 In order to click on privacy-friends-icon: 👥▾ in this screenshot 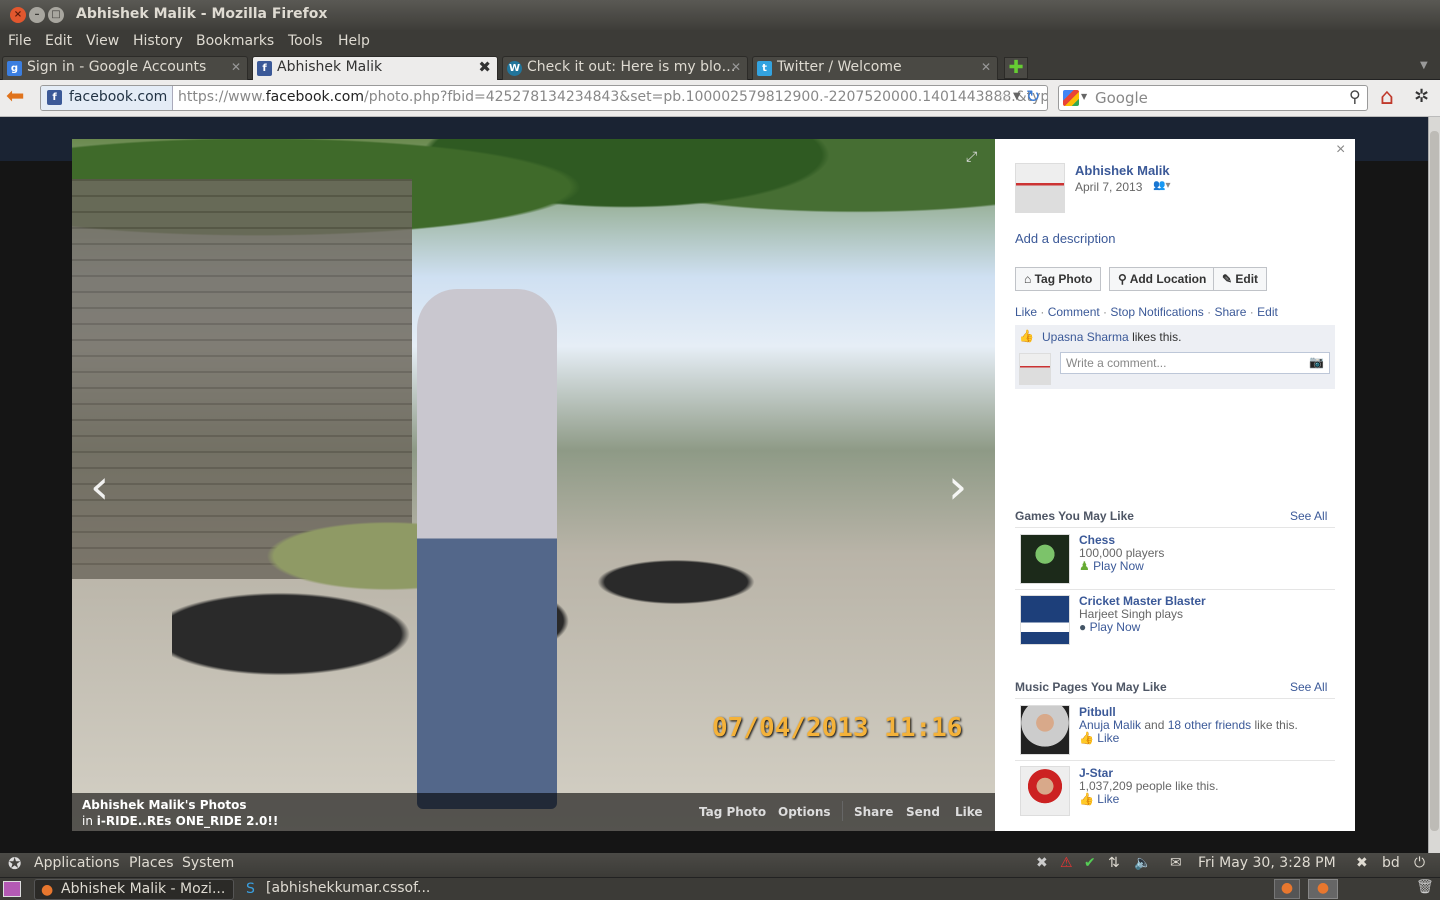, I will do `click(1161, 185)`.